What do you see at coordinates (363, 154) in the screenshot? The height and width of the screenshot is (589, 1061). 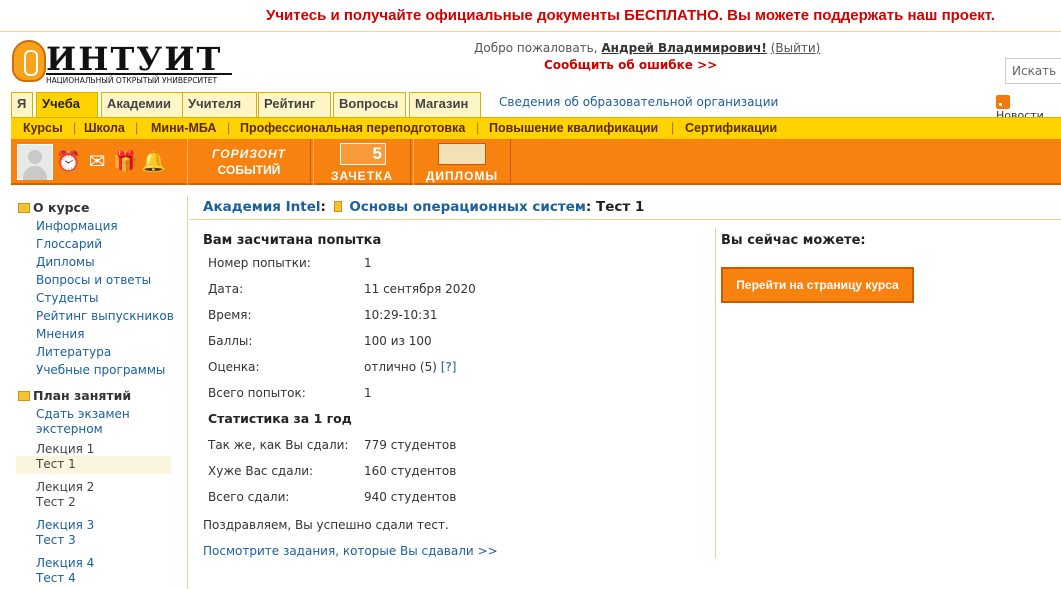 I see `gradebook-icon: 5` at bounding box center [363, 154].